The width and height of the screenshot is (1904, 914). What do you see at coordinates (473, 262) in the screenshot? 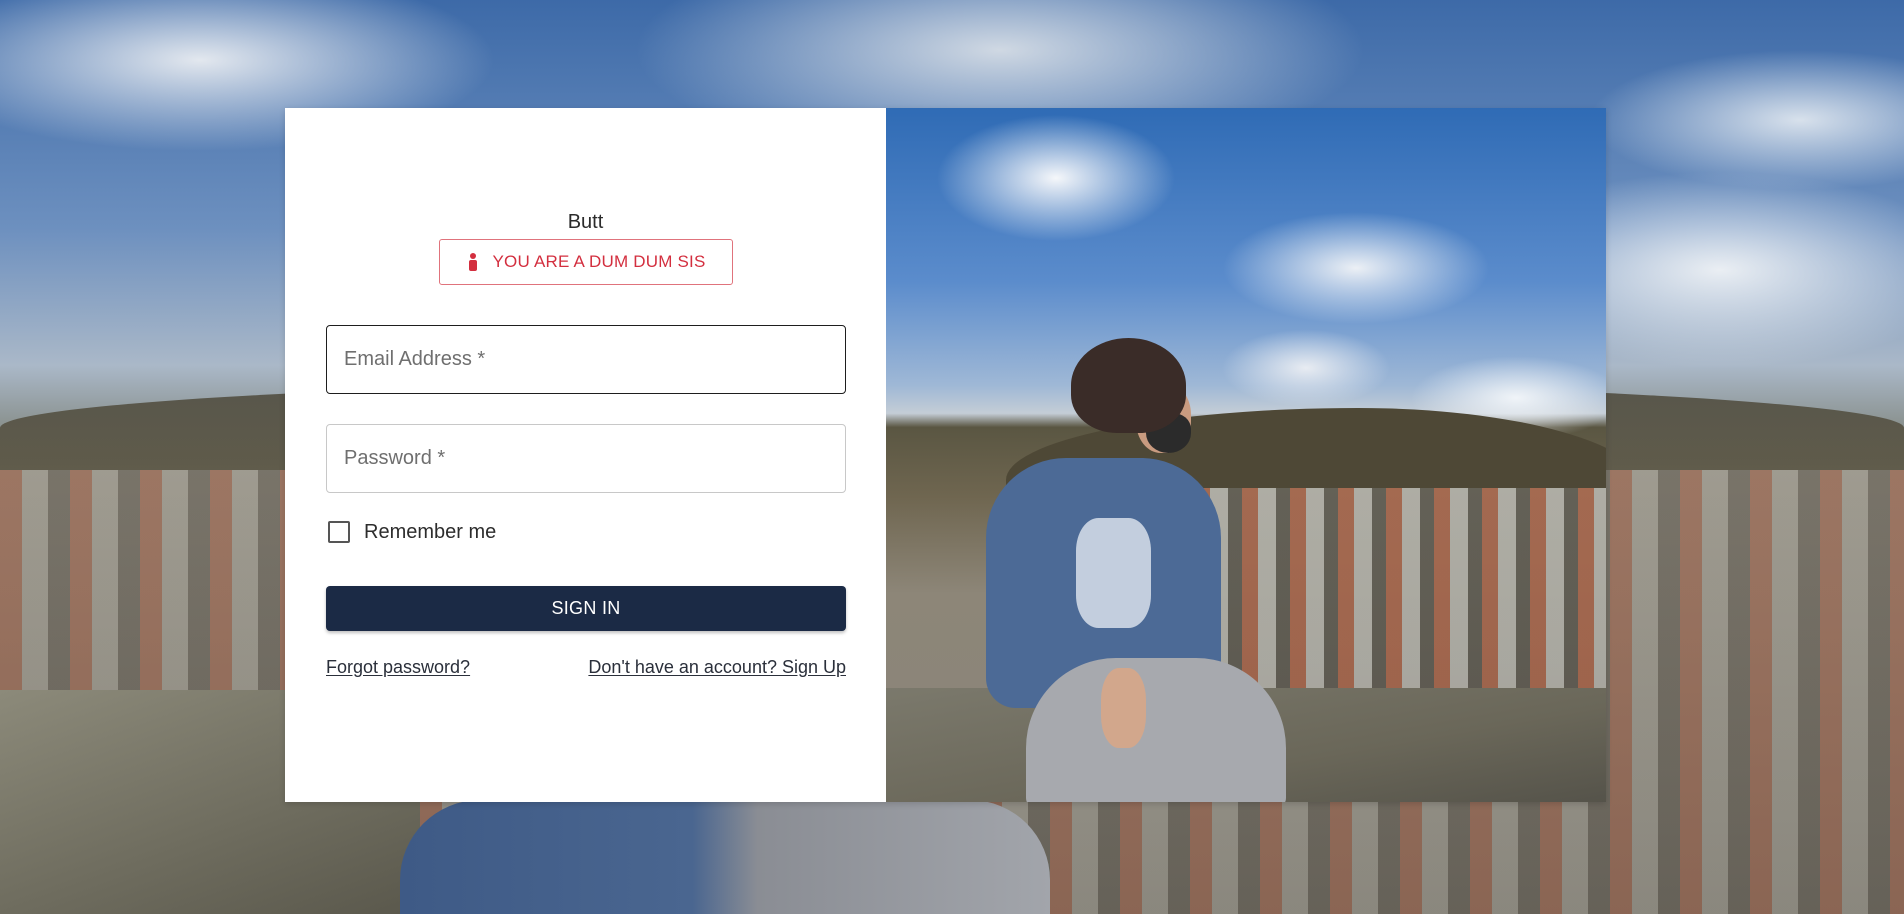
I see `person-icon` at bounding box center [473, 262].